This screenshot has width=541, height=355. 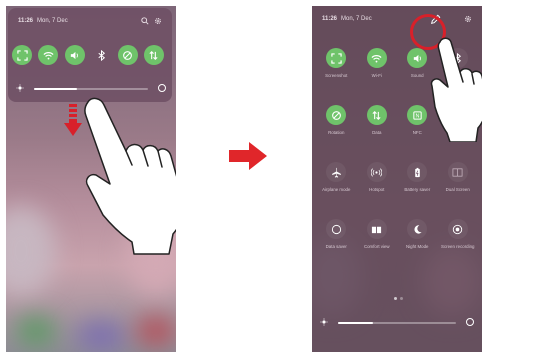 I want to click on quick-tile-label: Comfort view, so click(x=376, y=246).